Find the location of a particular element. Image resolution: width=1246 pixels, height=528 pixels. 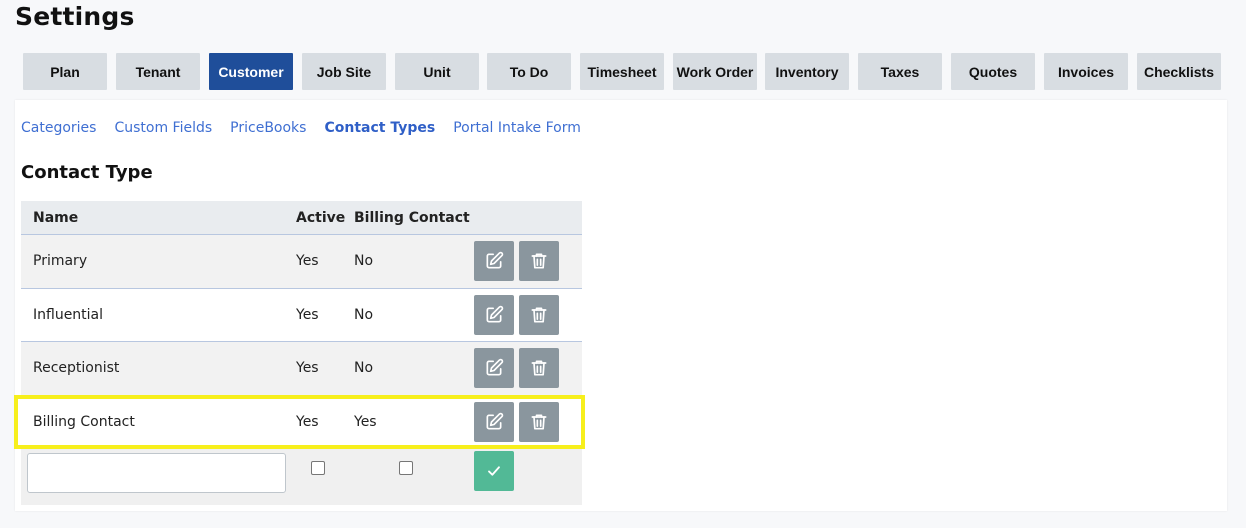

subnav-custom-fields: Custom Fields is located at coordinates (163, 128).